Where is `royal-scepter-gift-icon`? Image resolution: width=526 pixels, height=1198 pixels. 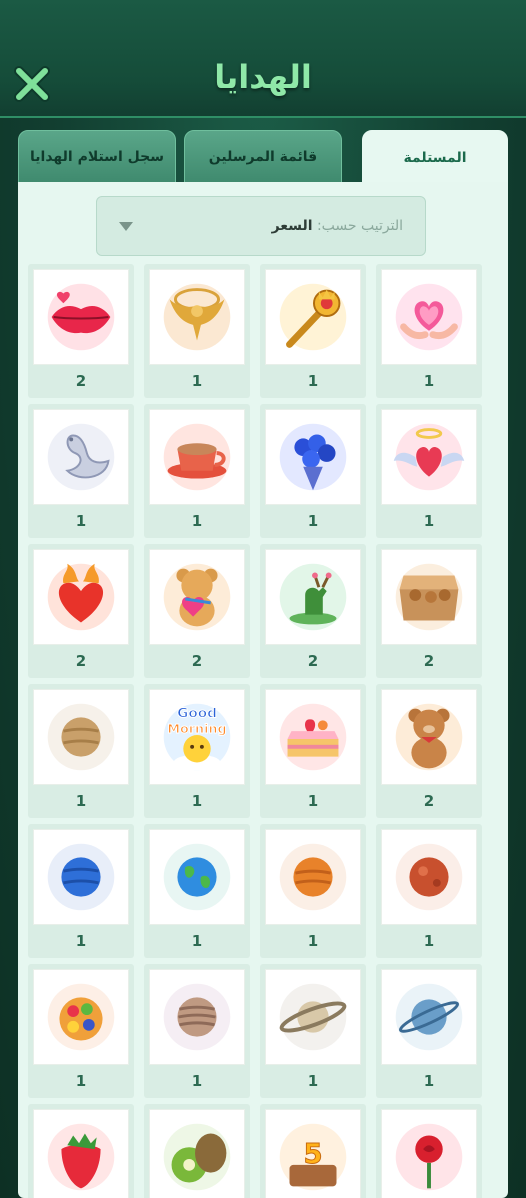
royal-scepter-gift-icon is located at coordinates (313, 317).